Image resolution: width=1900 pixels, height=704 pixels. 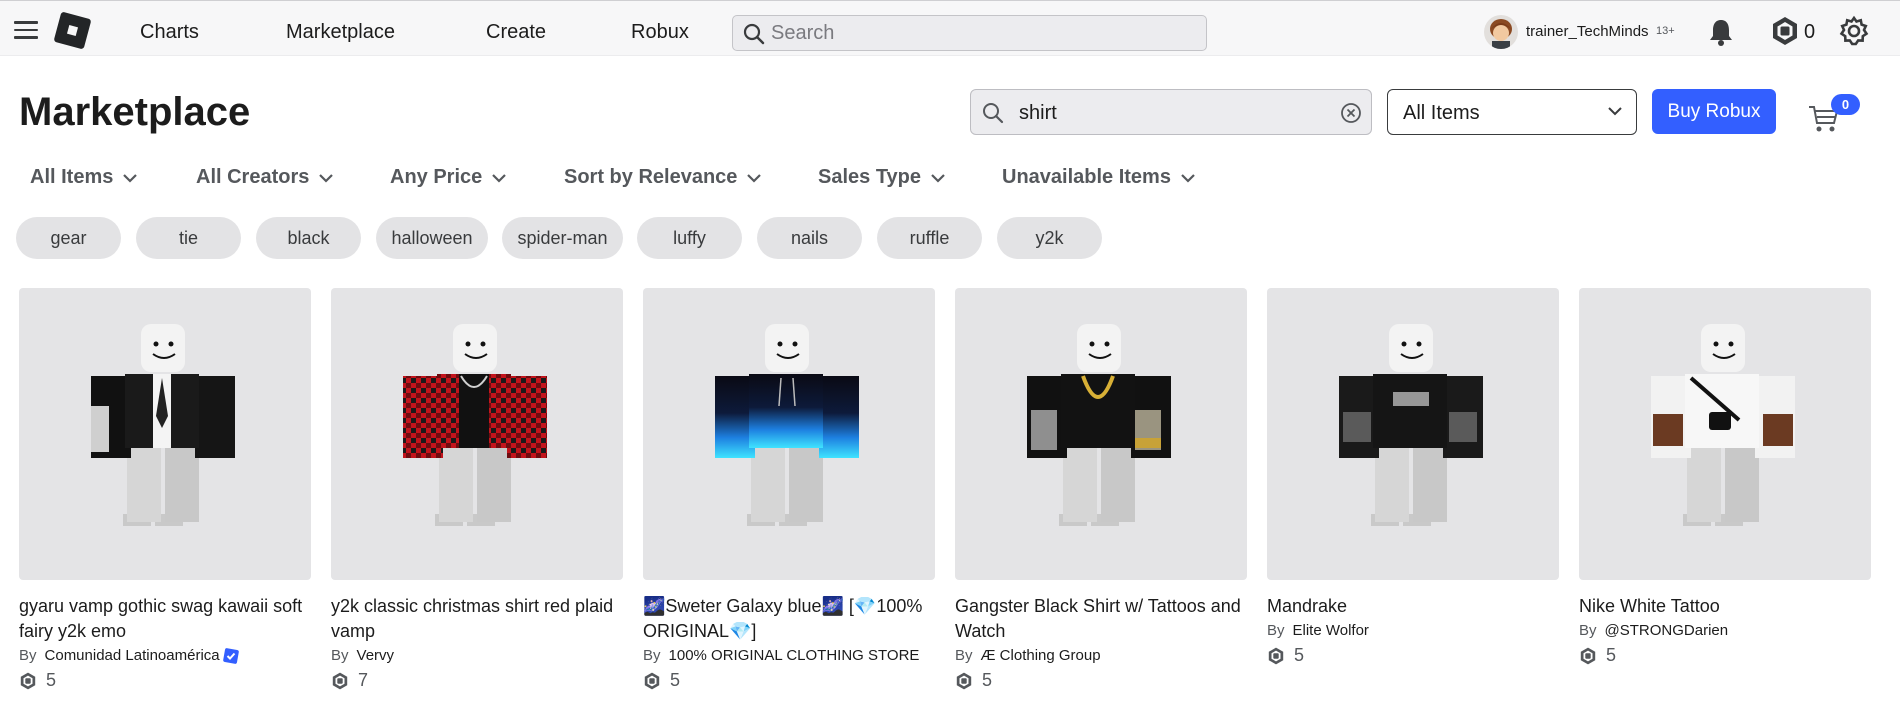 What do you see at coordinates (1441, 113) in the screenshot?
I see `category-dropdown-value: All Items` at bounding box center [1441, 113].